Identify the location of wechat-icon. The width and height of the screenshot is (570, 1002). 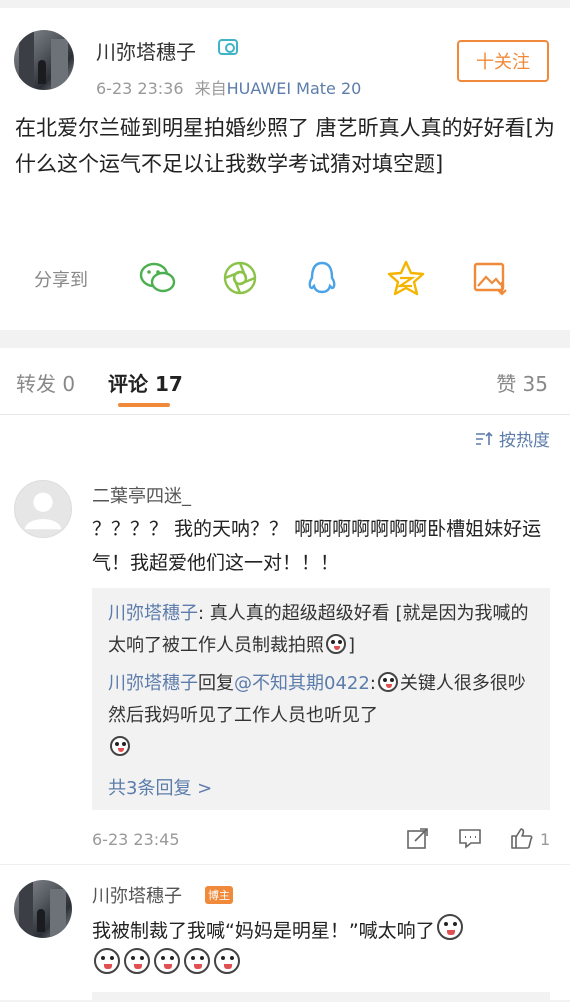
(158, 278).